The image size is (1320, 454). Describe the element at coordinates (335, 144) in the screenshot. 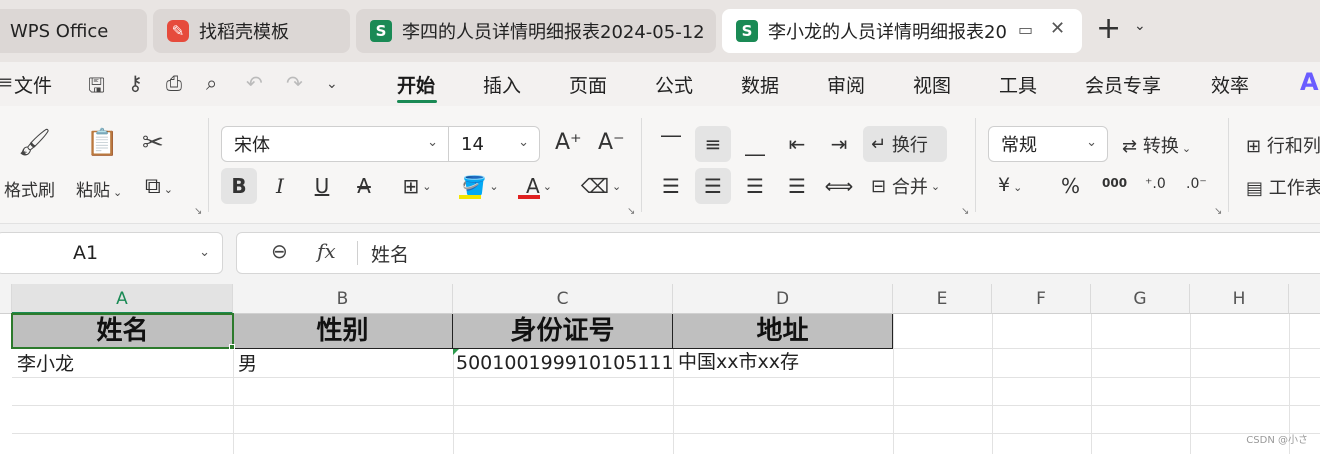

I see `font-name-select: 宋体 ⌄` at that location.